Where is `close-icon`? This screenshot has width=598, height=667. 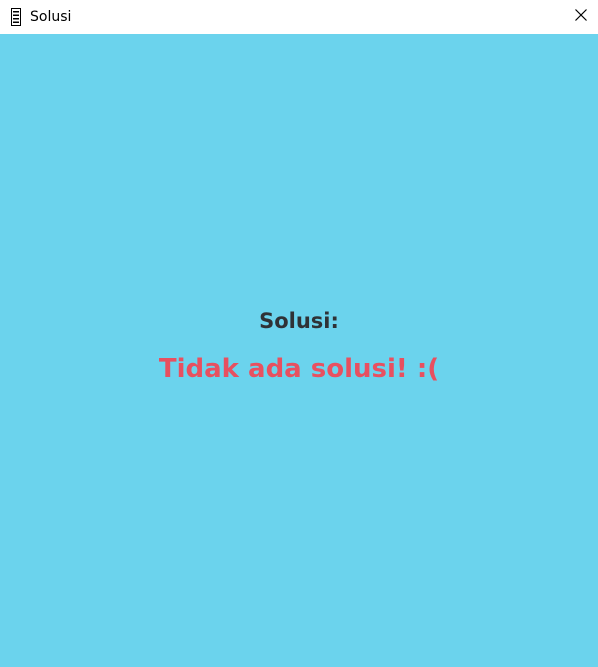 close-icon is located at coordinates (581, 17).